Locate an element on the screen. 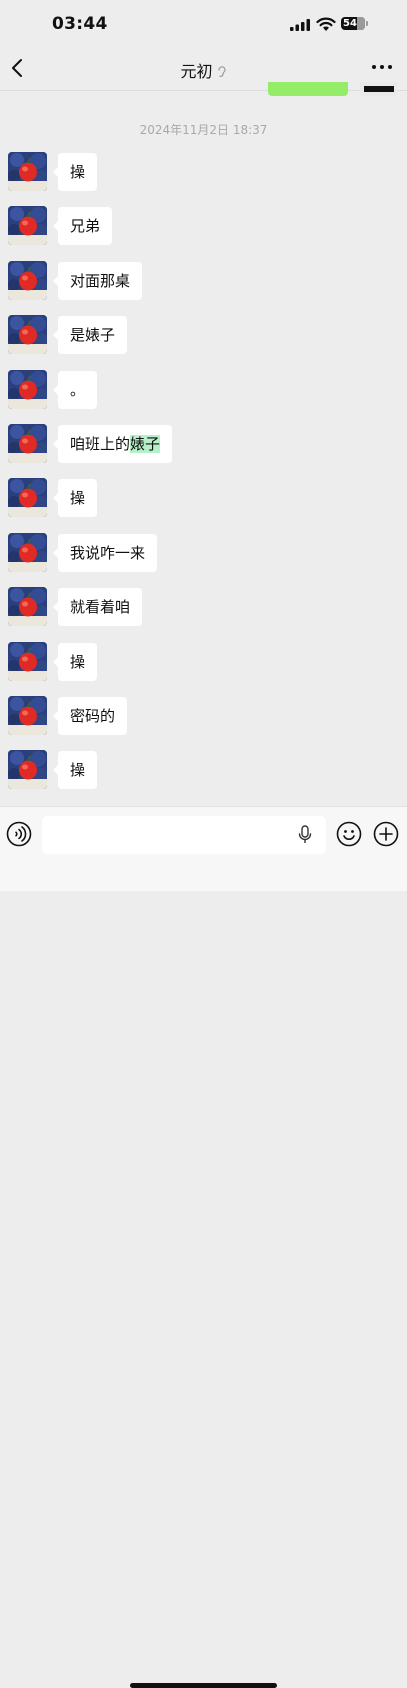 This screenshot has height=1688, width=407. message-bubble: 密码的 is located at coordinates (90, 716).